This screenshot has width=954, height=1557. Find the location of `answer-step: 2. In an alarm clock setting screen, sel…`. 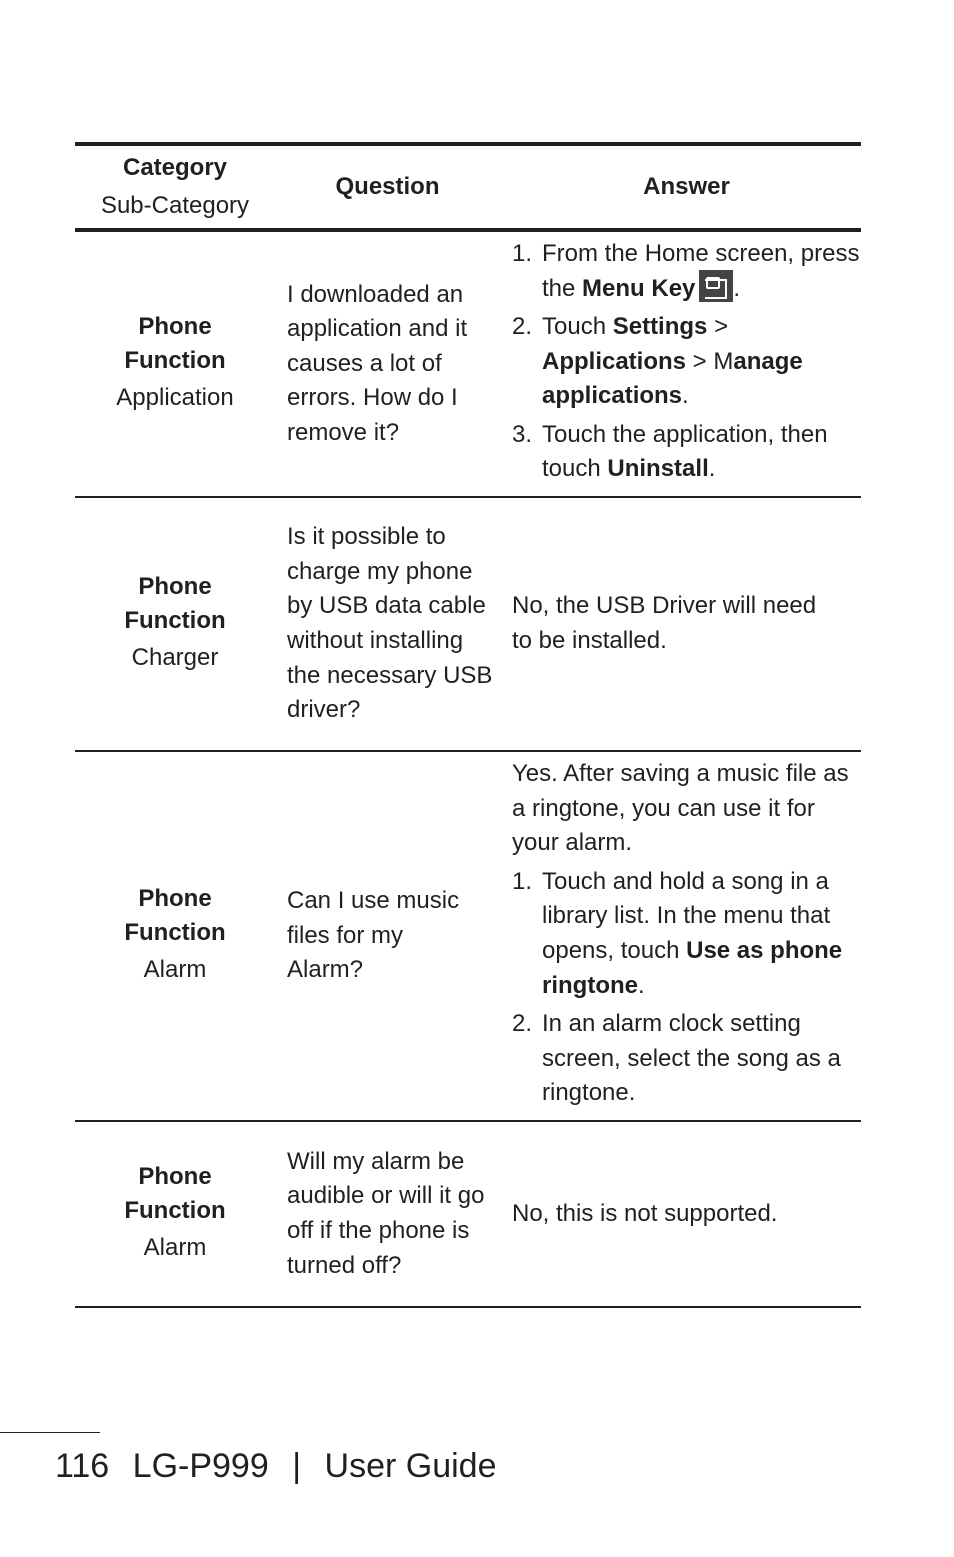

answer-step: 2. In an alarm clock setting screen, sel… is located at coordinates (676, 1058).